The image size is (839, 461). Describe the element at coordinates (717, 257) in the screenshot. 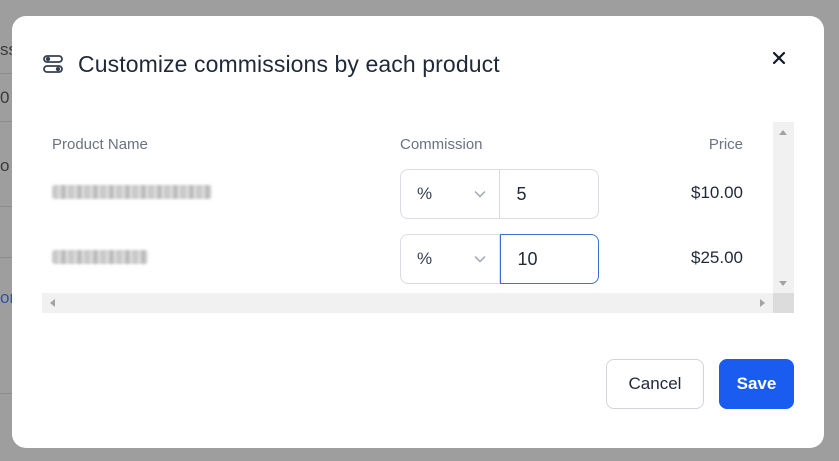

I see `product-price: $25.00` at that location.